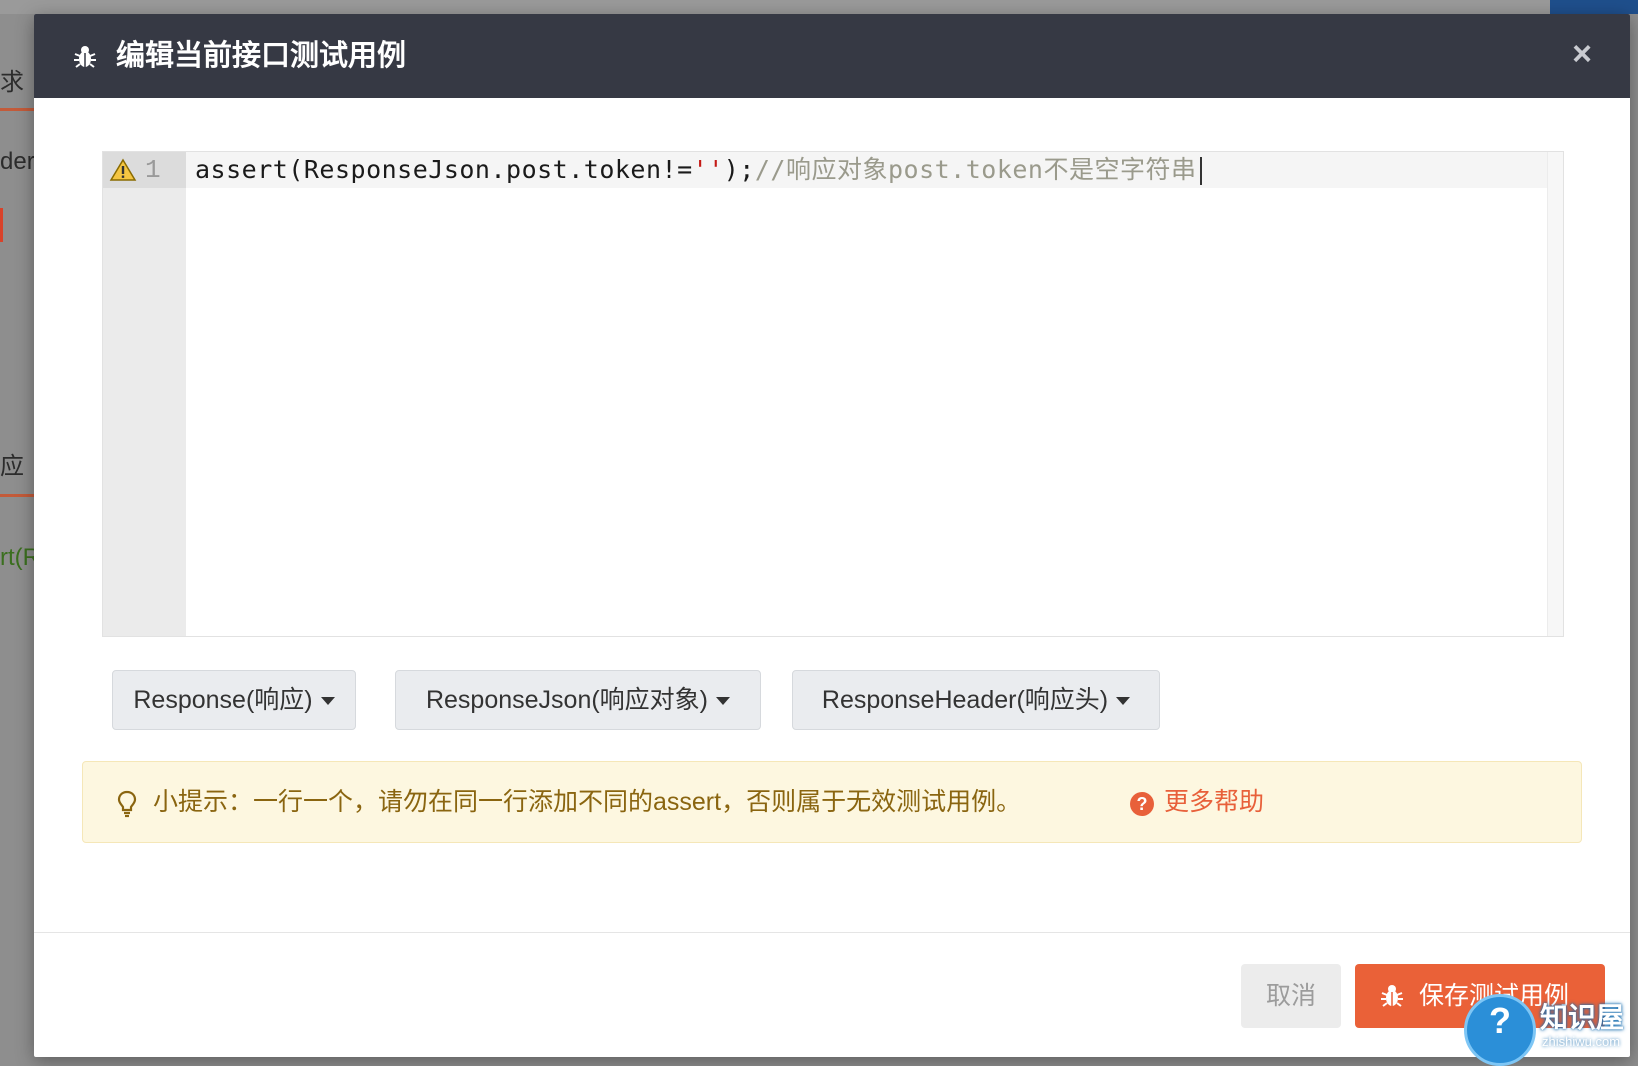 The image size is (1638, 1066). I want to click on background-fragment: 应, so click(12, 466).